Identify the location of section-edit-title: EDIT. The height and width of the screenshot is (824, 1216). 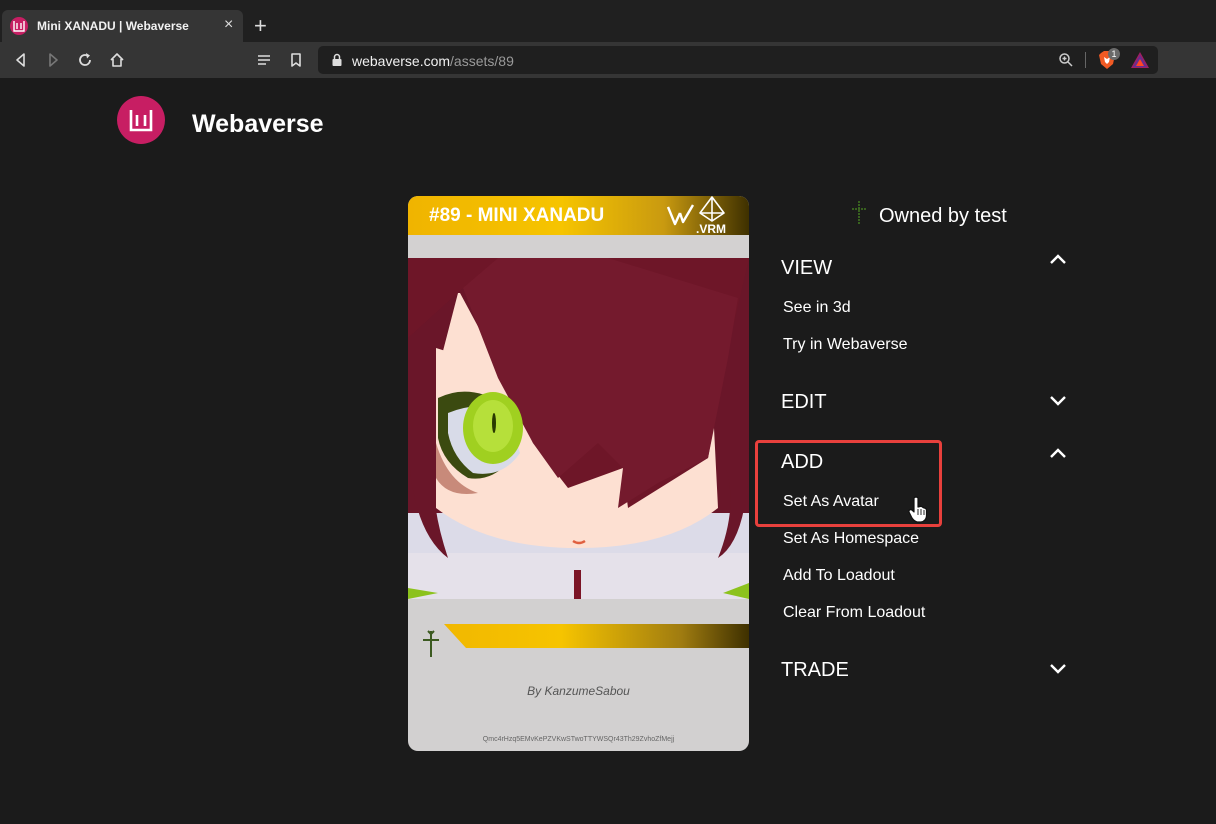
(804, 402).